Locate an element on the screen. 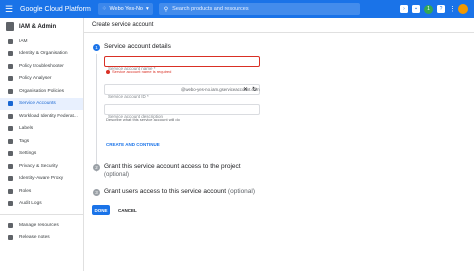 The height and width of the screenshot is (271, 474). sidebar-item-label: Settings is located at coordinates (28, 154).